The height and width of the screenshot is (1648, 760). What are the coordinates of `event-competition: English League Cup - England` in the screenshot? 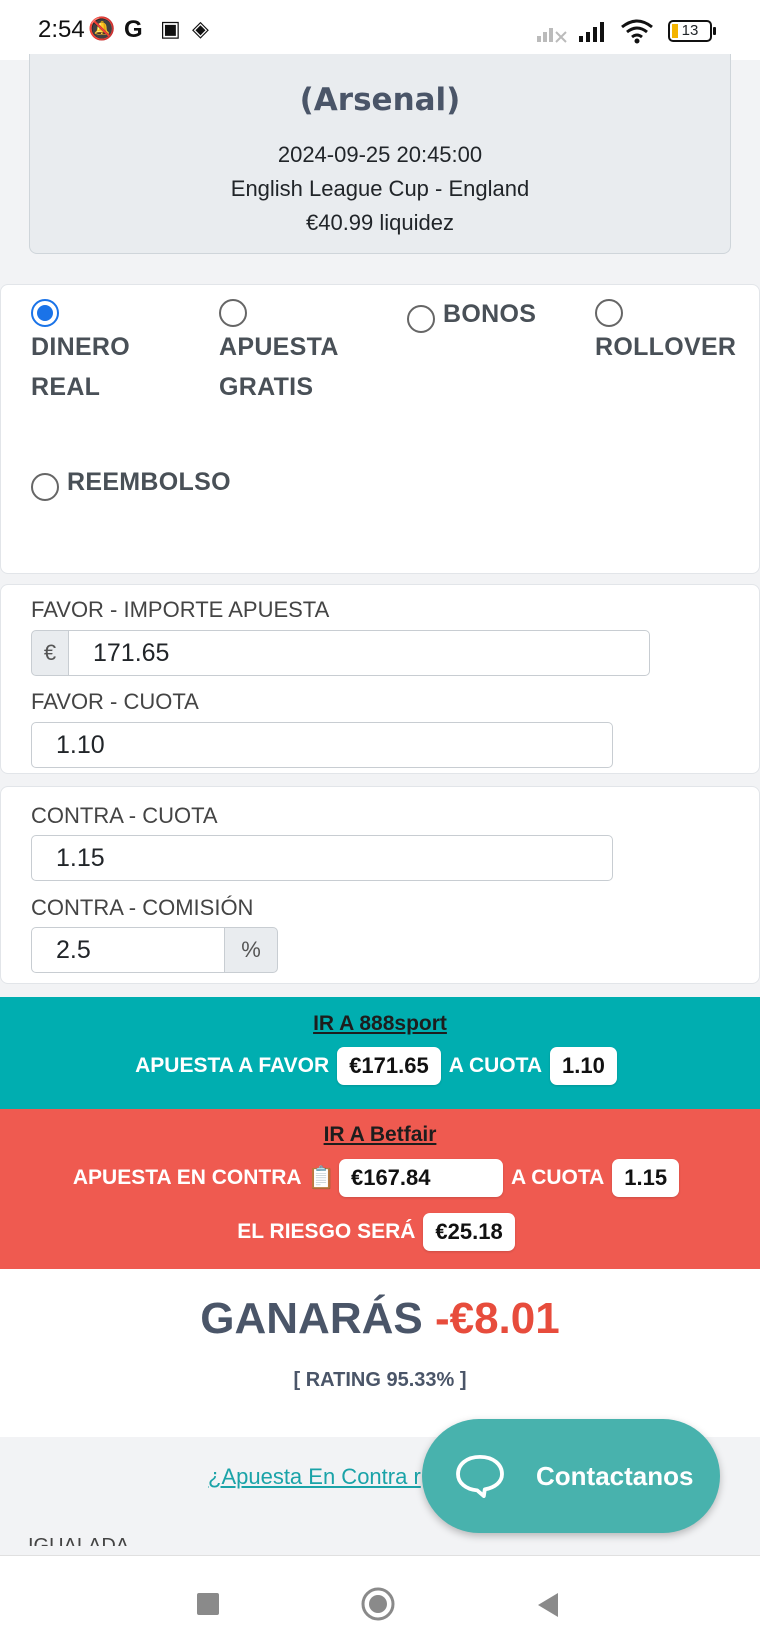 It's located at (380, 188).